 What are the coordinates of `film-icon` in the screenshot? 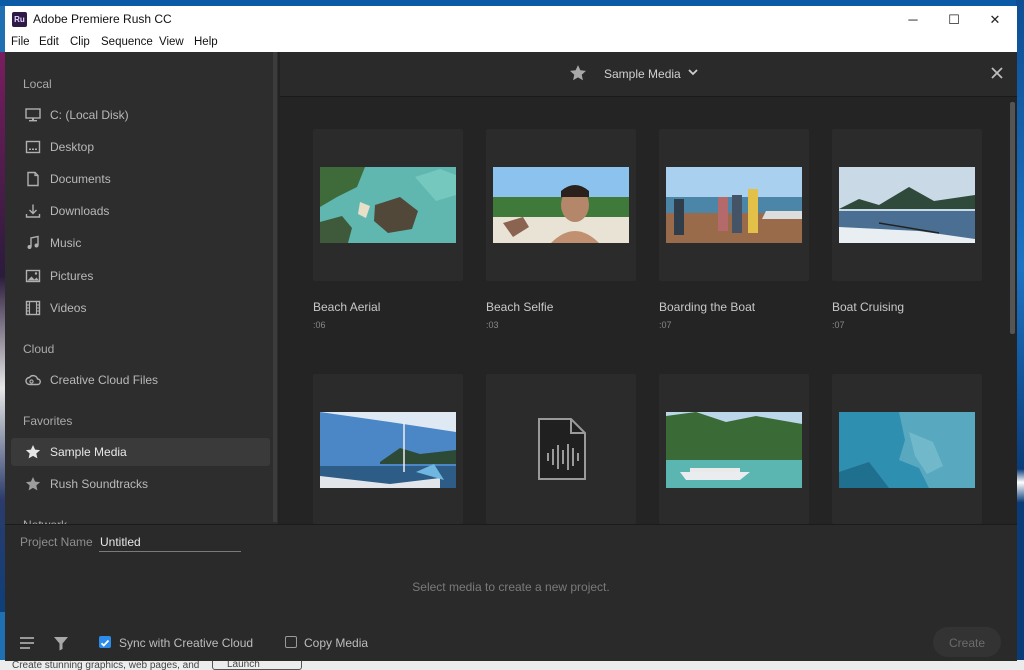 It's located at (33, 308).